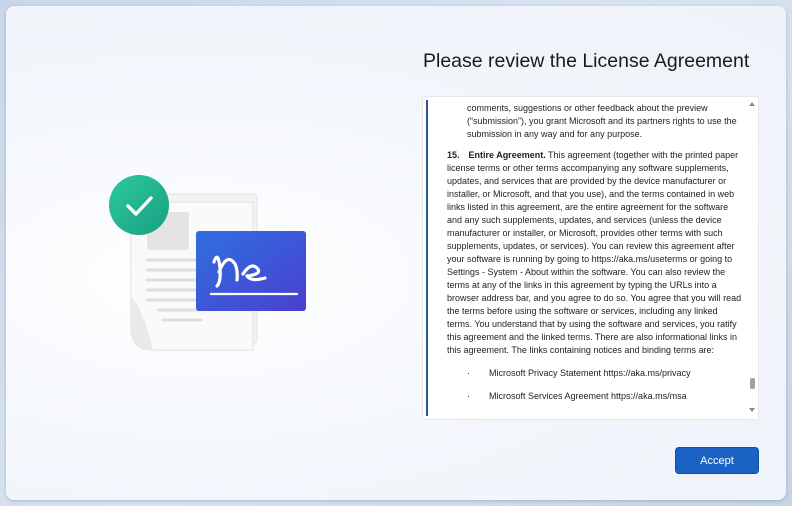 The height and width of the screenshot is (506, 792). Describe the element at coordinates (752, 104) in the screenshot. I see `scroll-up-arrow-icon` at that location.